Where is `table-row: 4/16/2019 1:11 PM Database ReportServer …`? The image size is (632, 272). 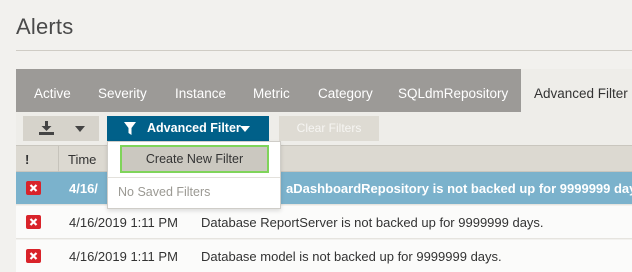 table-row: 4/16/2019 1:11 PM Database ReportServer … is located at coordinates (324, 222).